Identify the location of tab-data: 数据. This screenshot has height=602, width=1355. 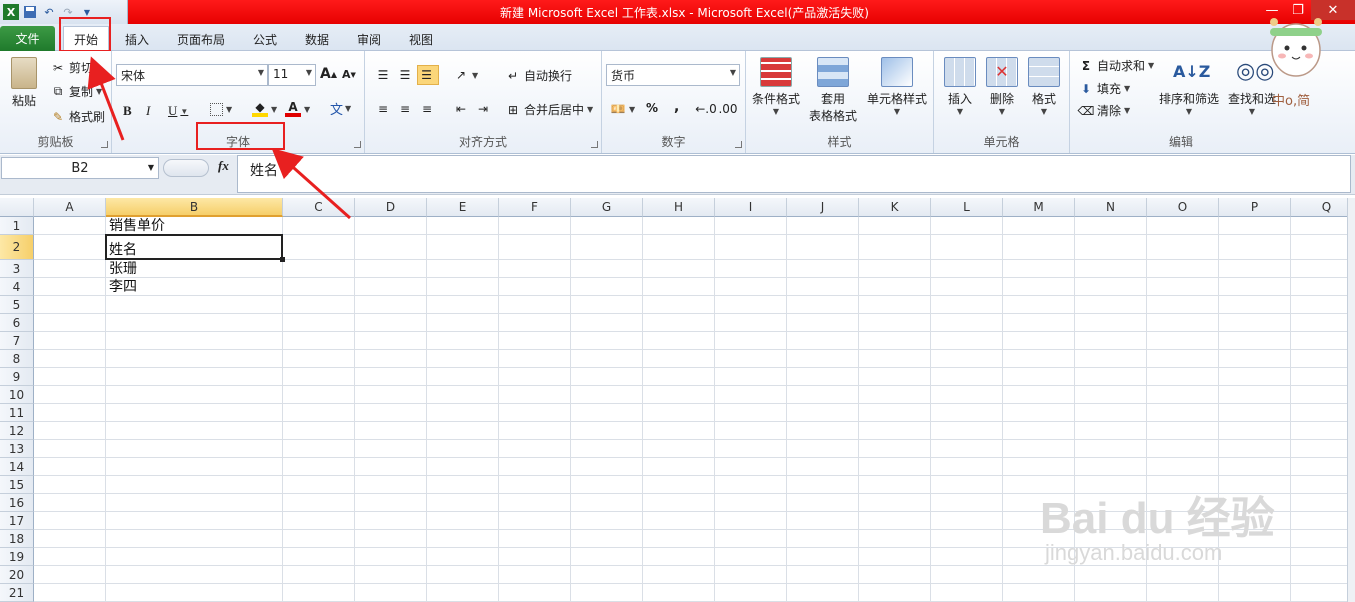
(317, 39).